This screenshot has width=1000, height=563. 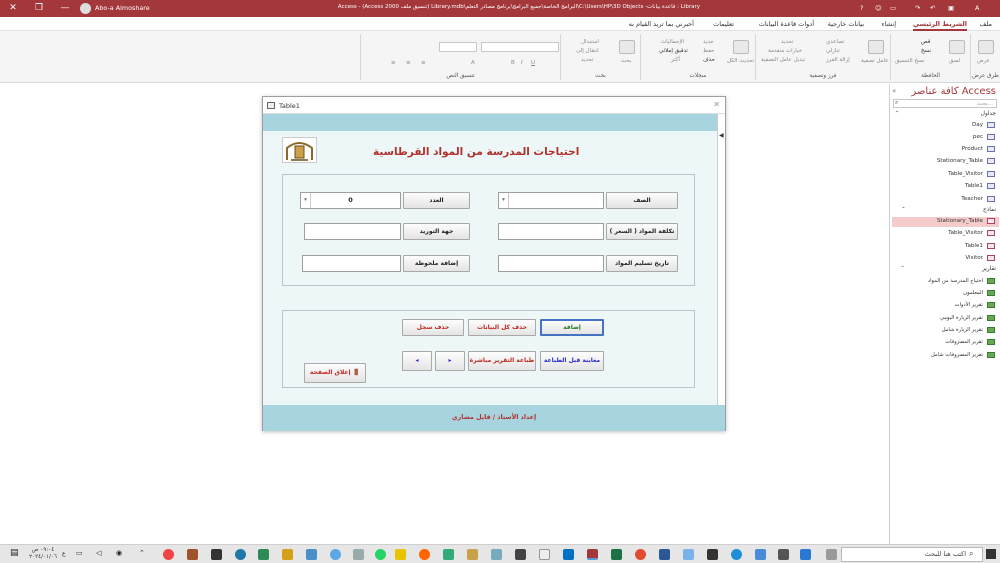 What do you see at coordinates (977, 125) in the screenshot?
I see `list-item: Day` at bounding box center [977, 125].